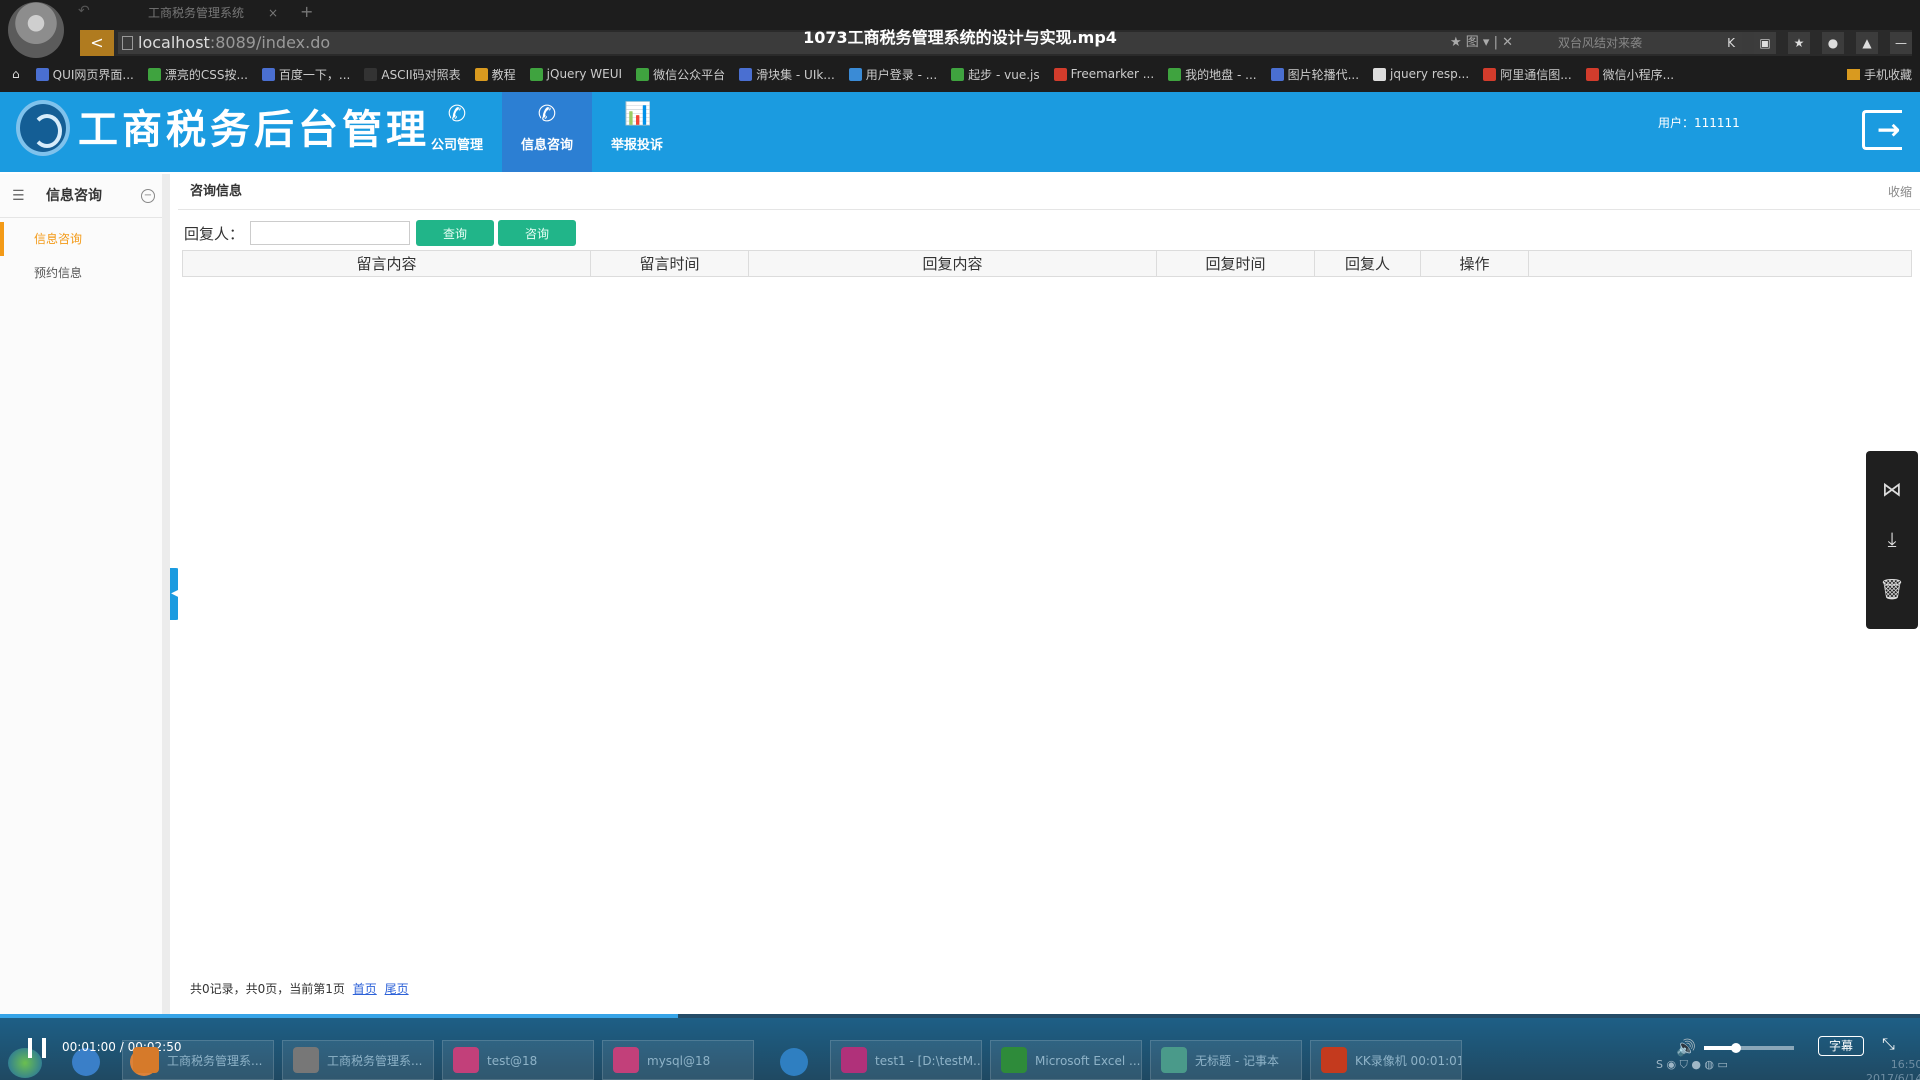 The image size is (1920, 1080). I want to click on bookmark-item: 微信公众平台, so click(680, 74).